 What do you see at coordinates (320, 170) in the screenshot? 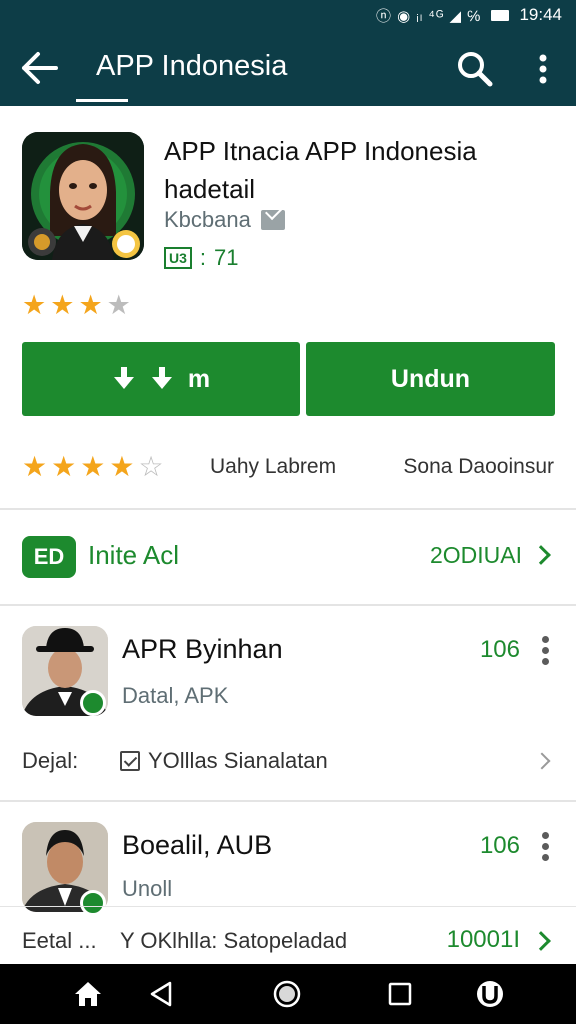
I see `app-title: APP Itnacia APP Indonesia hadetail` at bounding box center [320, 170].